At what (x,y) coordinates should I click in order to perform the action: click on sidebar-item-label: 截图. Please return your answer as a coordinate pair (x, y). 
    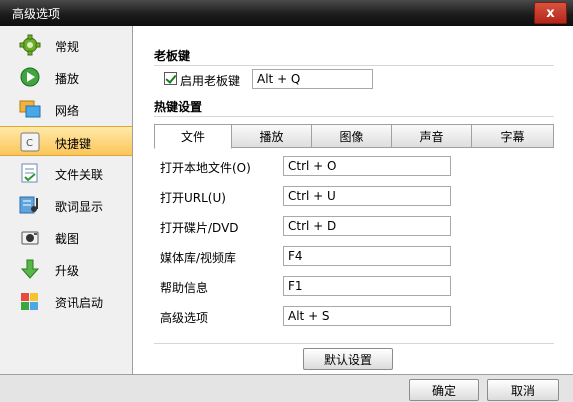
    Looking at the image, I should click on (67, 239).